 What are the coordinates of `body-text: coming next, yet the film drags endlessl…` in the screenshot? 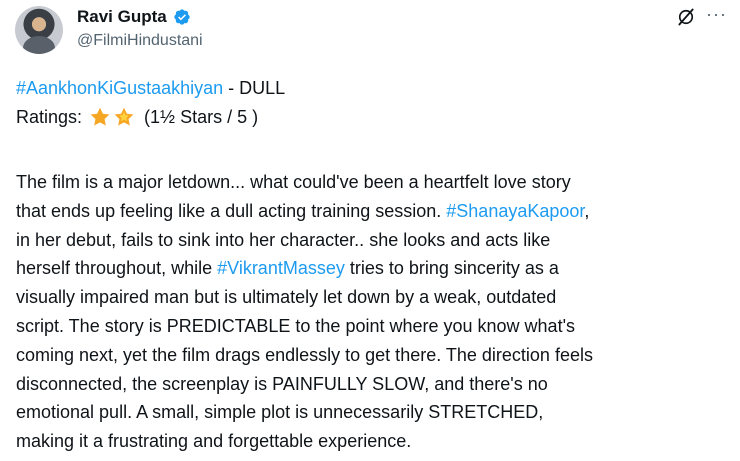 It's located at (304, 354).